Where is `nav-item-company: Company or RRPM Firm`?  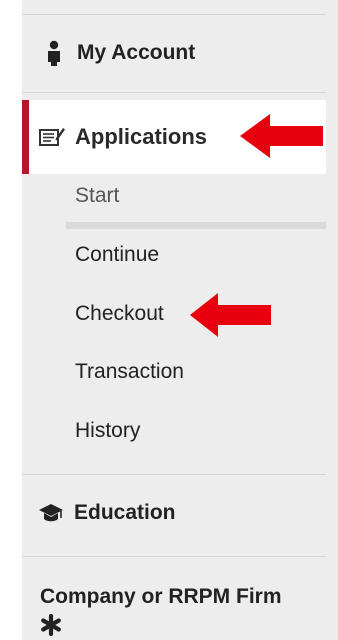
nav-item-company: Company or RRPM Firm is located at coordinates (183, 611).